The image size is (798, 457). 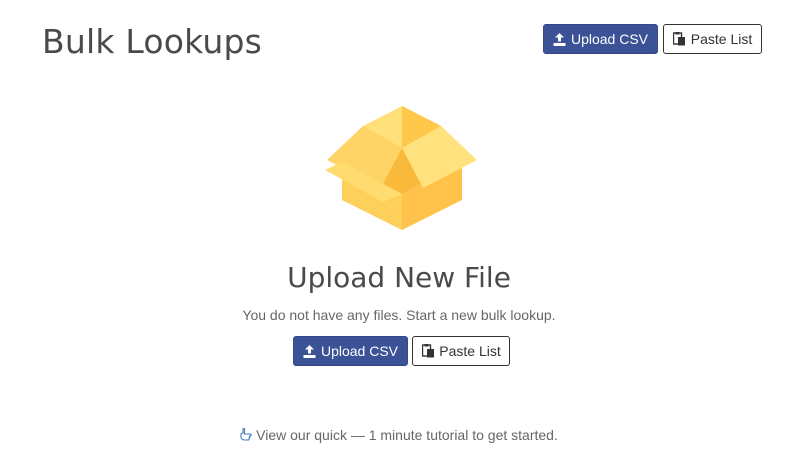 I want to click on upload-csv-label: Upload CSV, so click(x=359, y=351).